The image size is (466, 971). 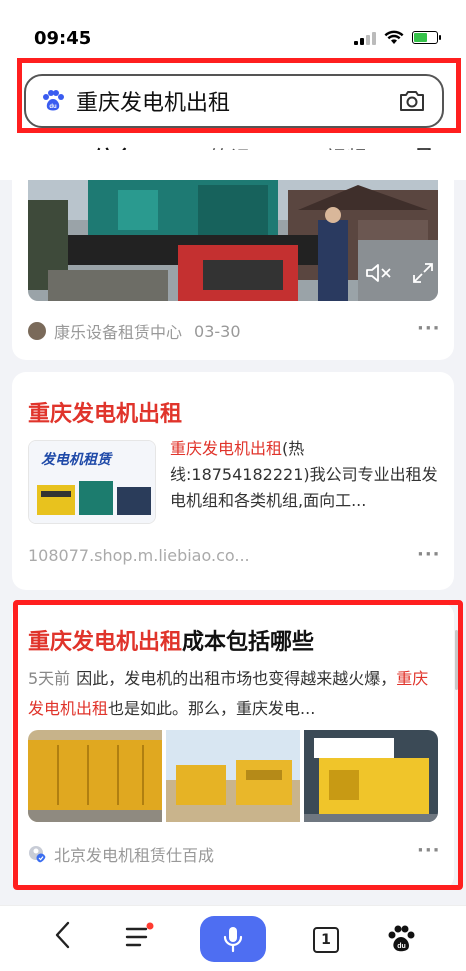 I want to click on video-source-row: 康乐设备租赁中心 03-30, so click(x=134, y=331).